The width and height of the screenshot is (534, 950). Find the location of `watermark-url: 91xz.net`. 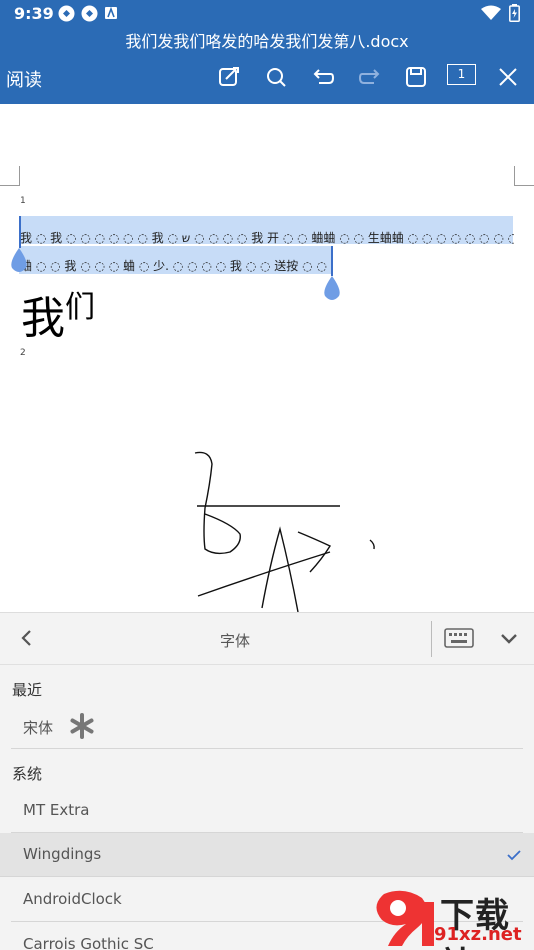

watermark-url: 91xz.net is located at coordinates (478, 934).